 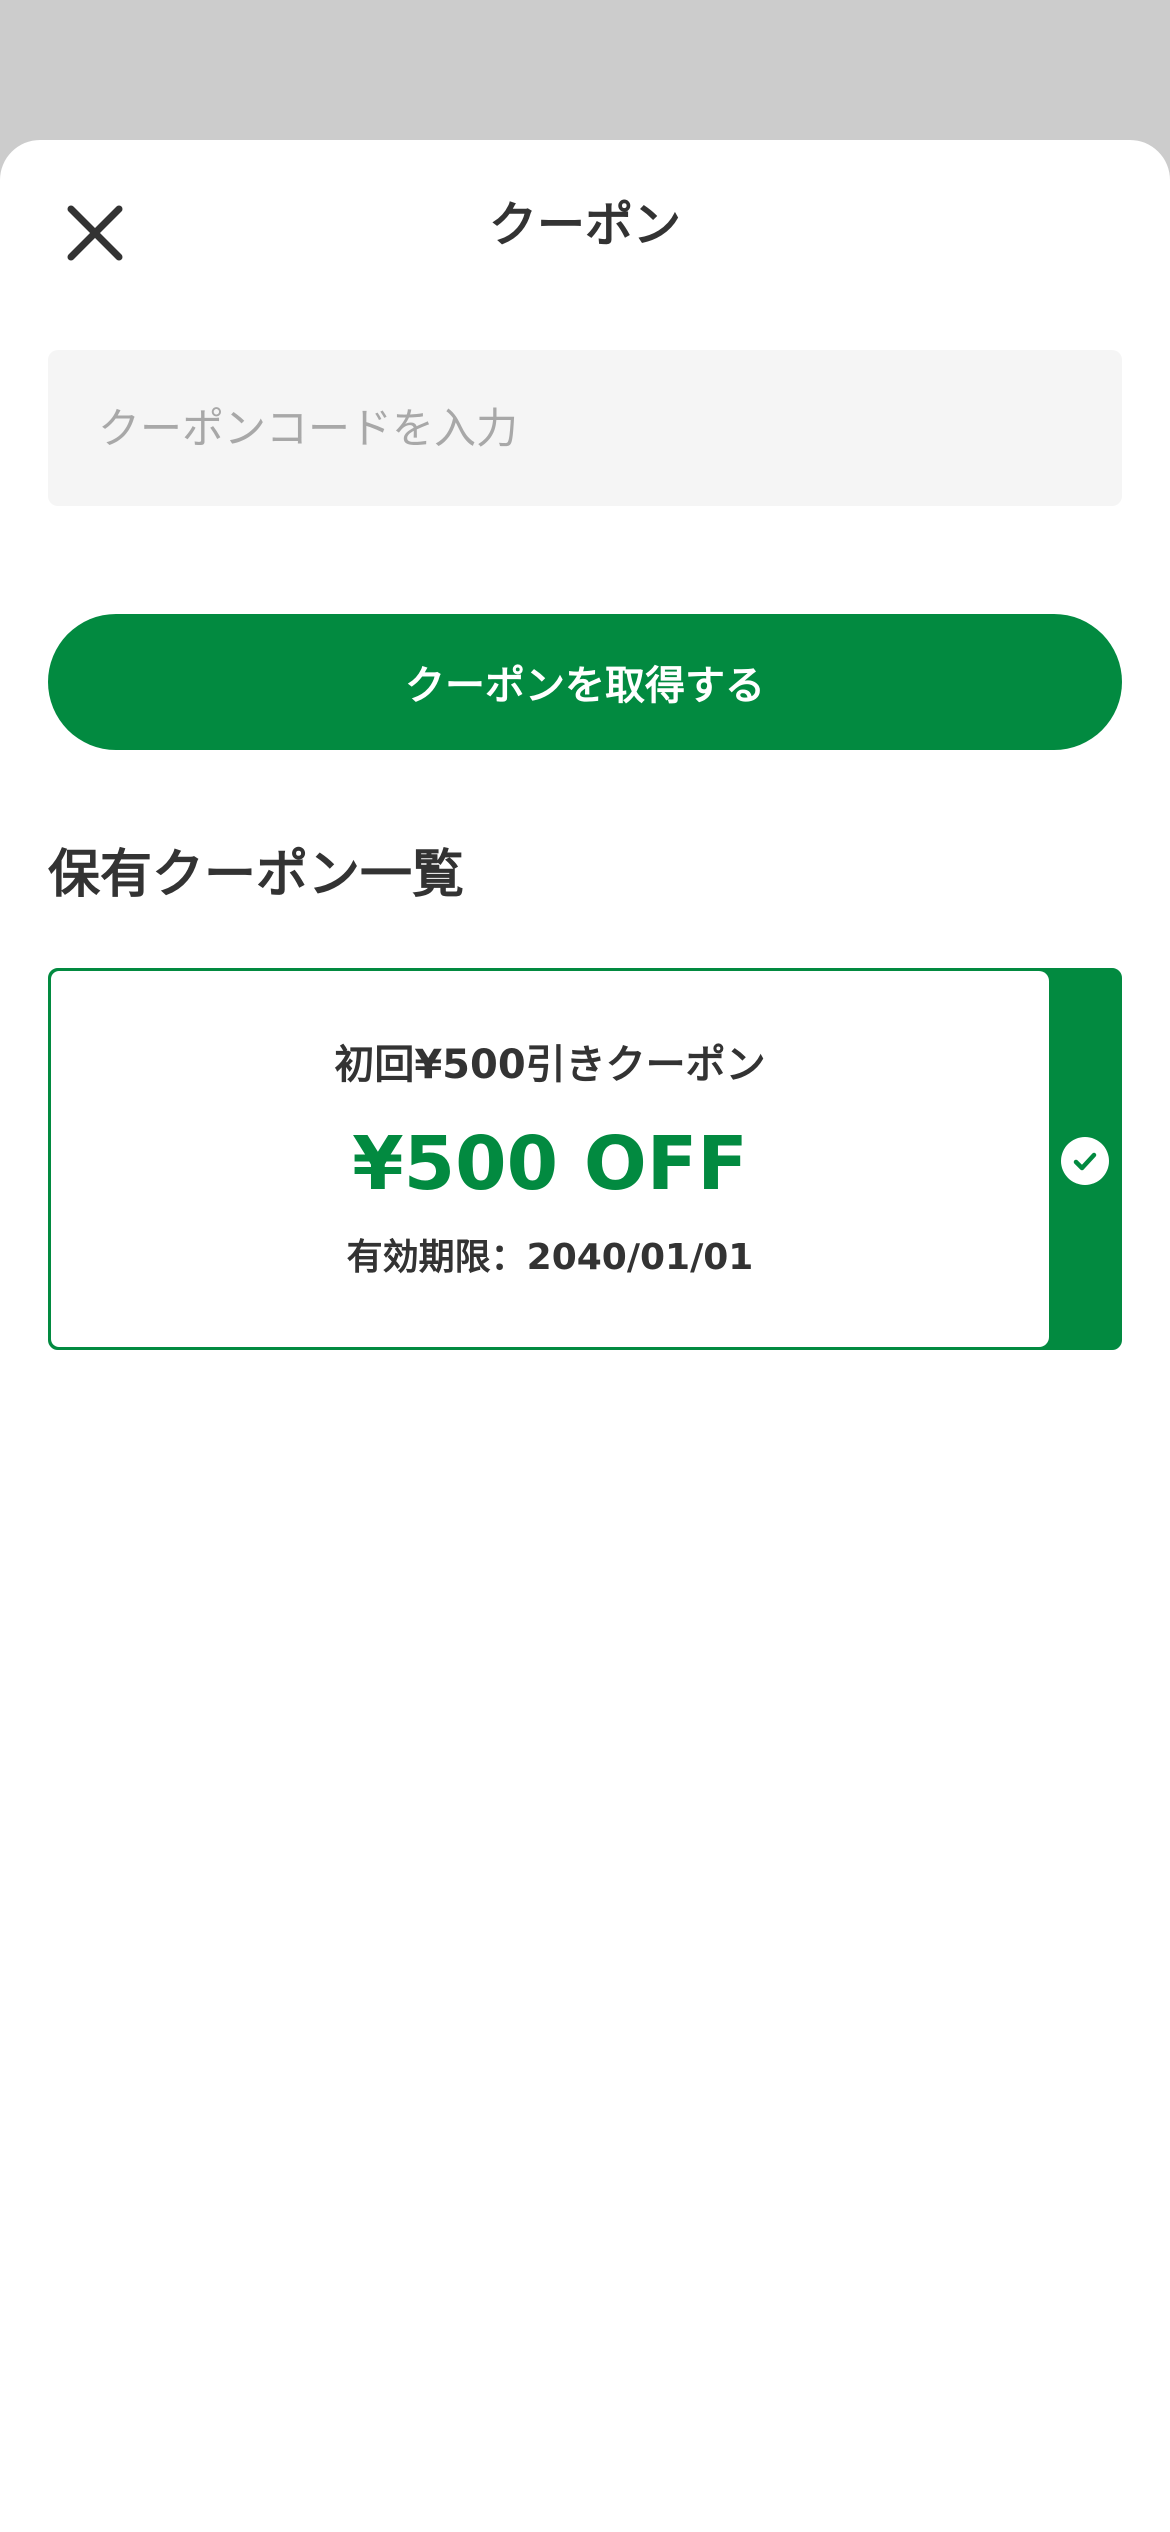 I want to click on get-coupon-button: クーポンを取得する, so click(x=585, y=682).